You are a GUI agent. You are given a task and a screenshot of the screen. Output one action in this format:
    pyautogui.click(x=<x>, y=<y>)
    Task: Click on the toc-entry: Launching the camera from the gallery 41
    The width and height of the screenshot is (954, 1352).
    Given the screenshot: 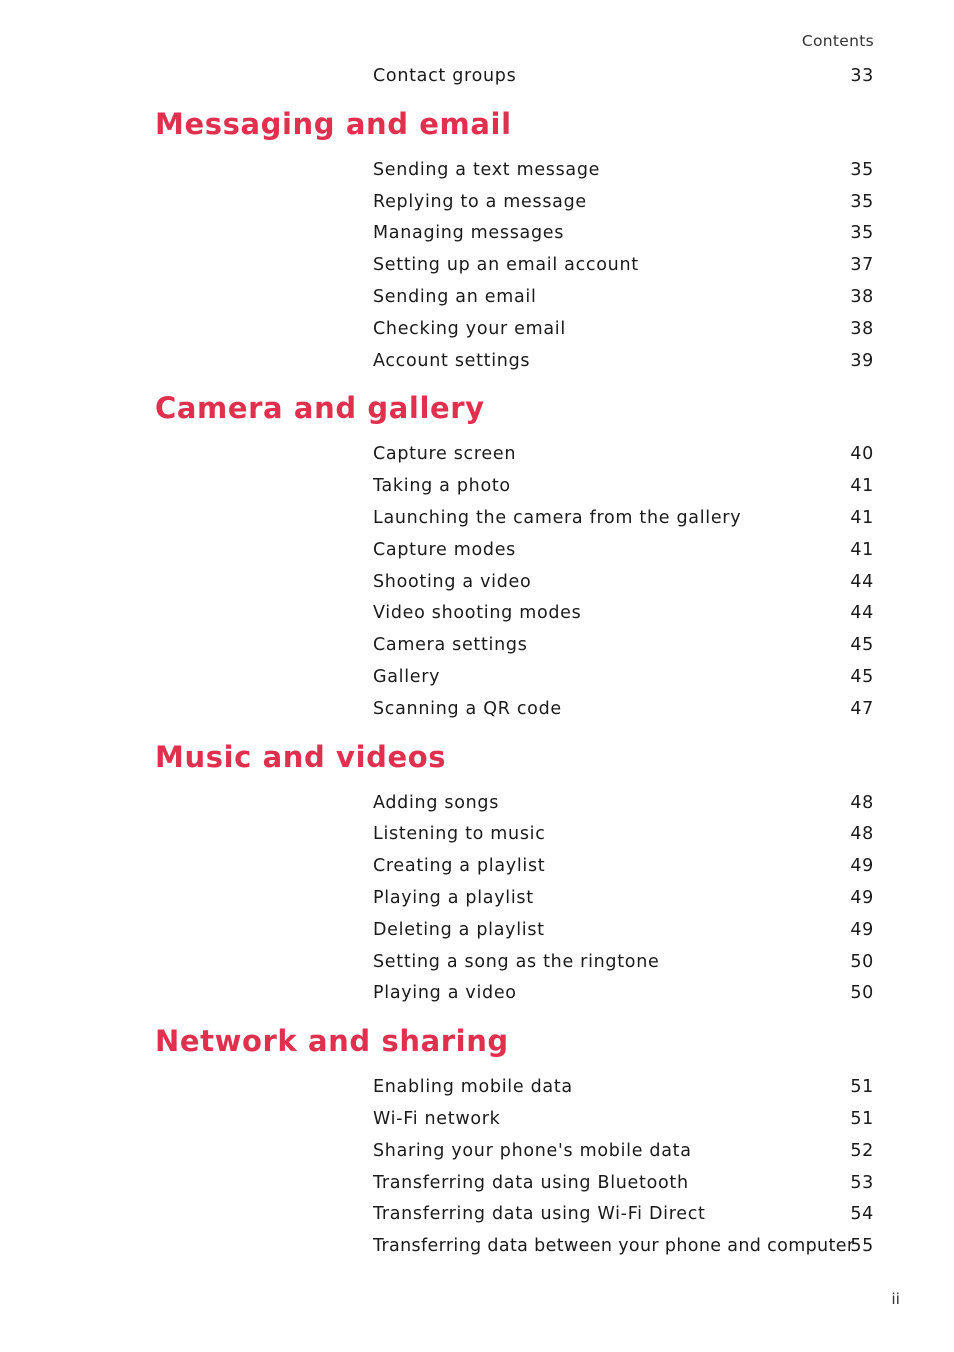 What is the action you would take?
    pyautogui.click(x=623, y=518)
    